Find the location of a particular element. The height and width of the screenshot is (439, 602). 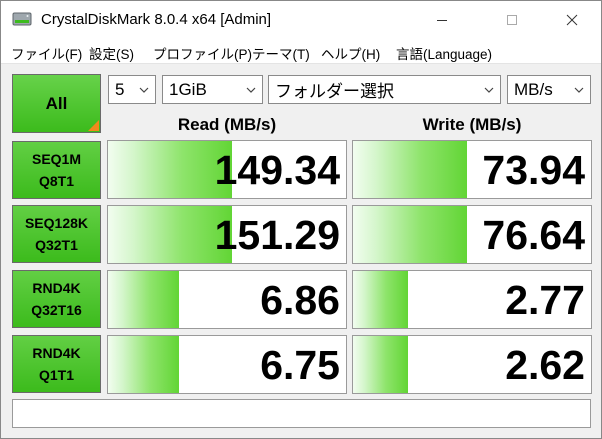

read-value: 151.29 is located at coordinates (277, 235).